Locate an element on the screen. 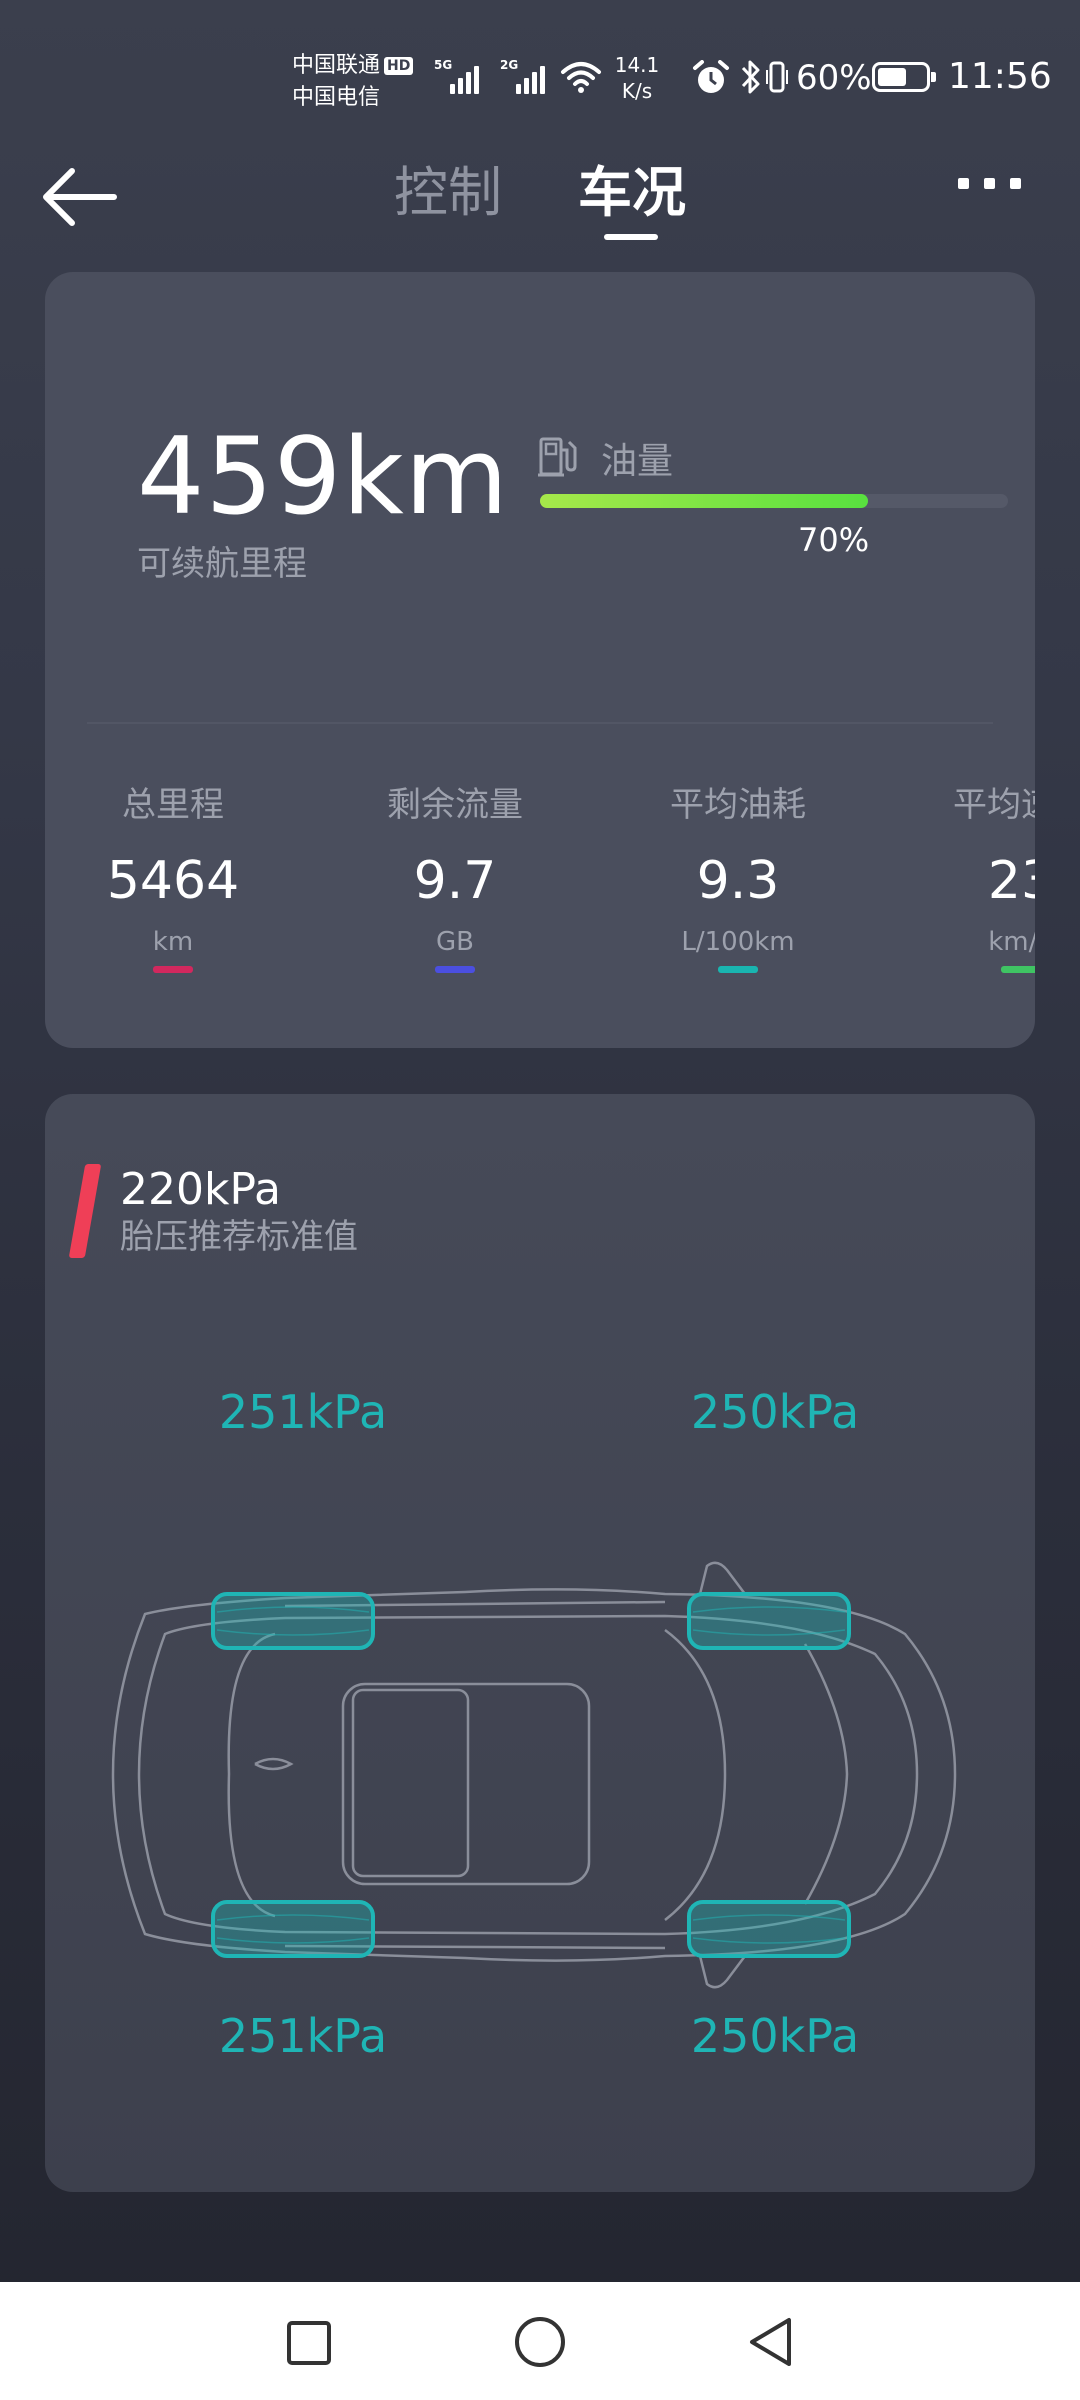 The image size is (1080, 2400). stat-label: 剩余流量 is located at coordinates (455, 805).